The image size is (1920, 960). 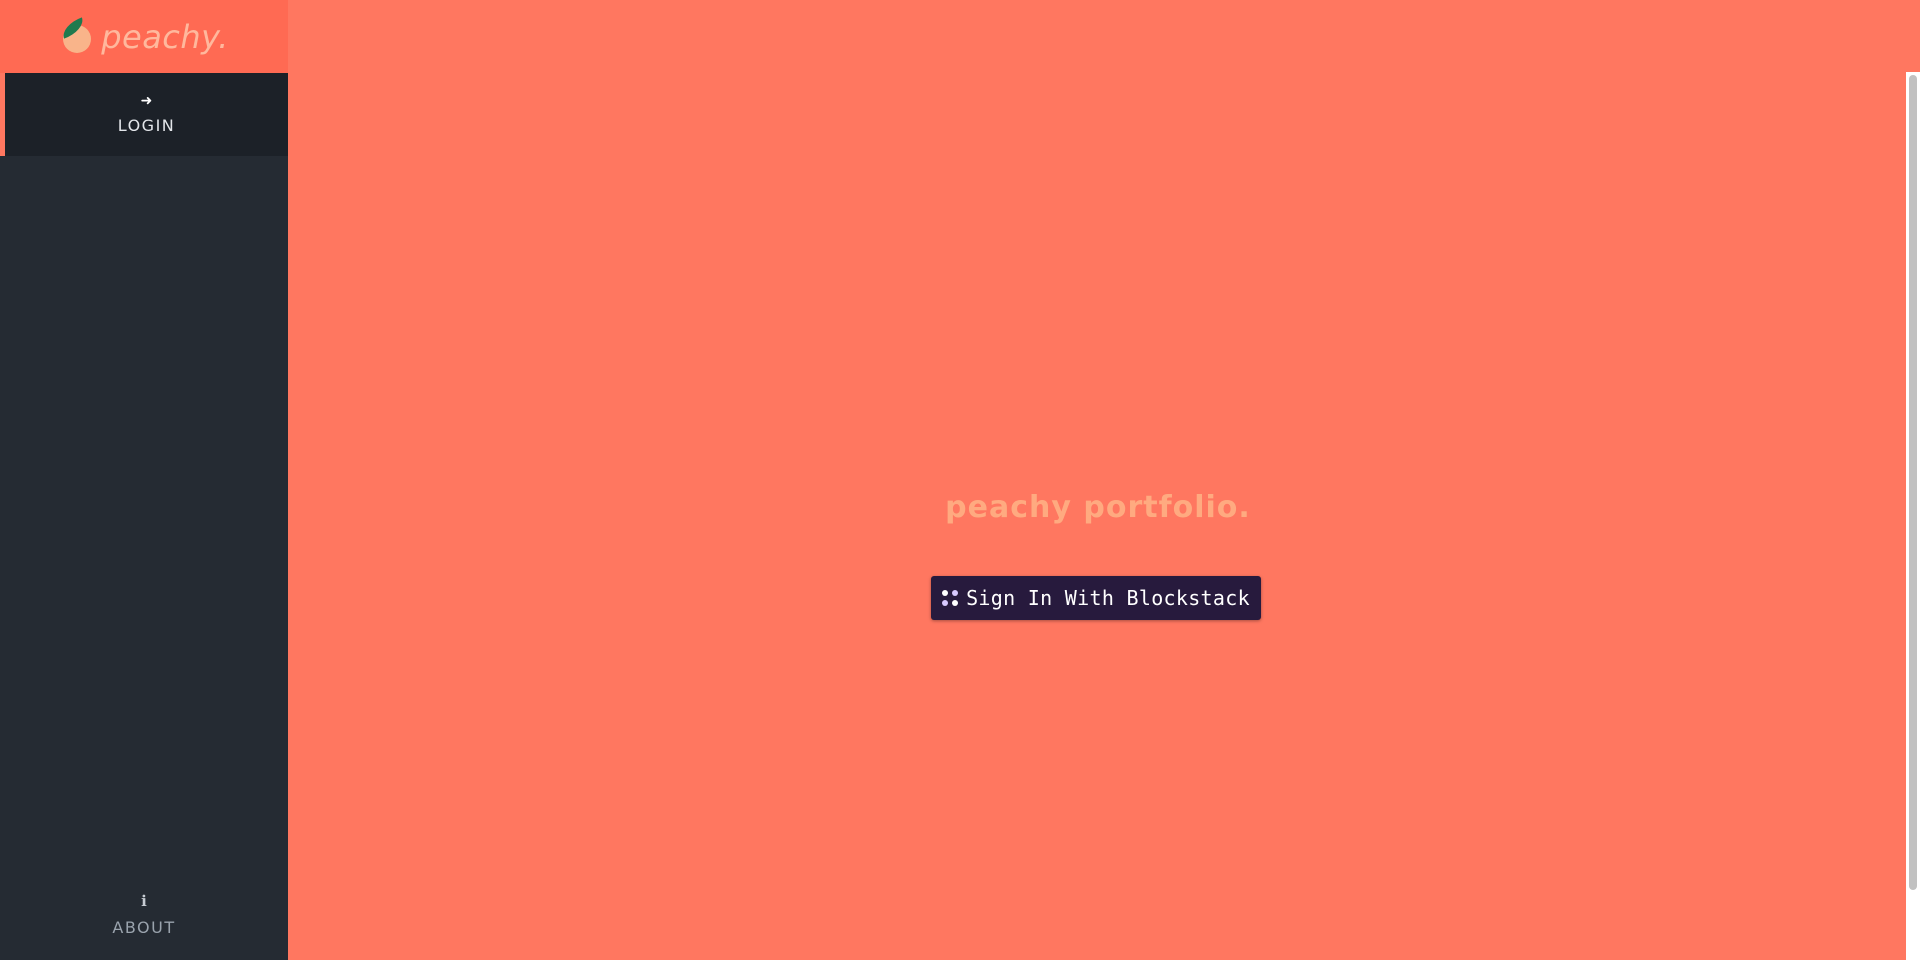 I want to click on peach-icon, so click(x=77, y=35).